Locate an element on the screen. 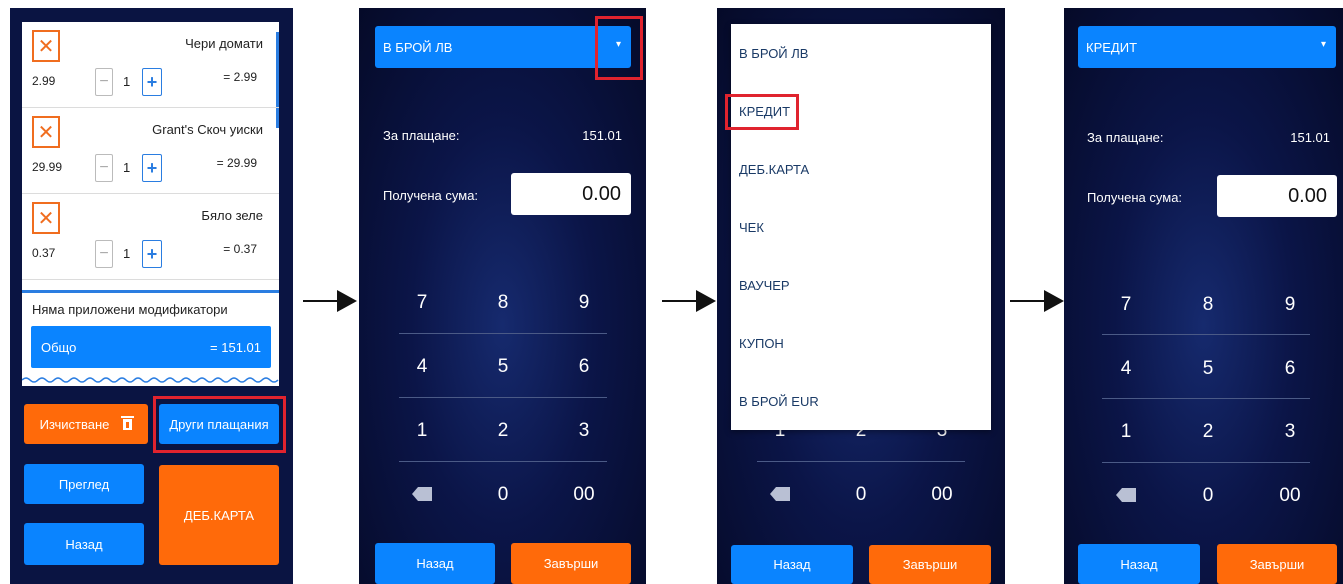 This screenshot has width=1343, height=584. debit-card-label: ДЕБ.КАРТА is located at coordinates (219, 515).